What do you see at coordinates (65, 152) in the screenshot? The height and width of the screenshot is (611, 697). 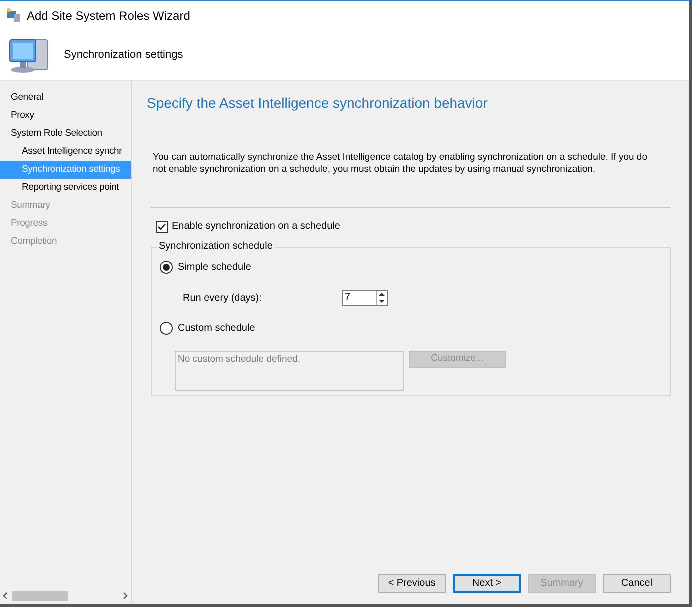 I see `sidebar-item: Asset Intelligence synchr` at bounding box center [65, 152].